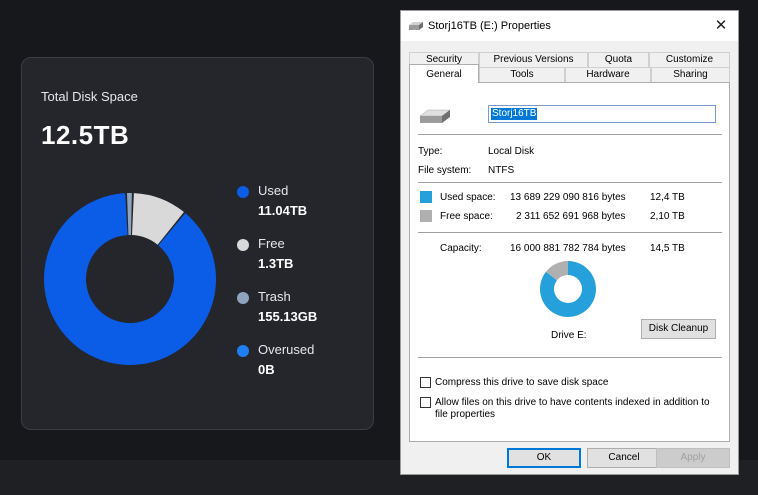 This screenshot has width=758, height=495. I want to click on ring-segment-trash, so click(129, 214).